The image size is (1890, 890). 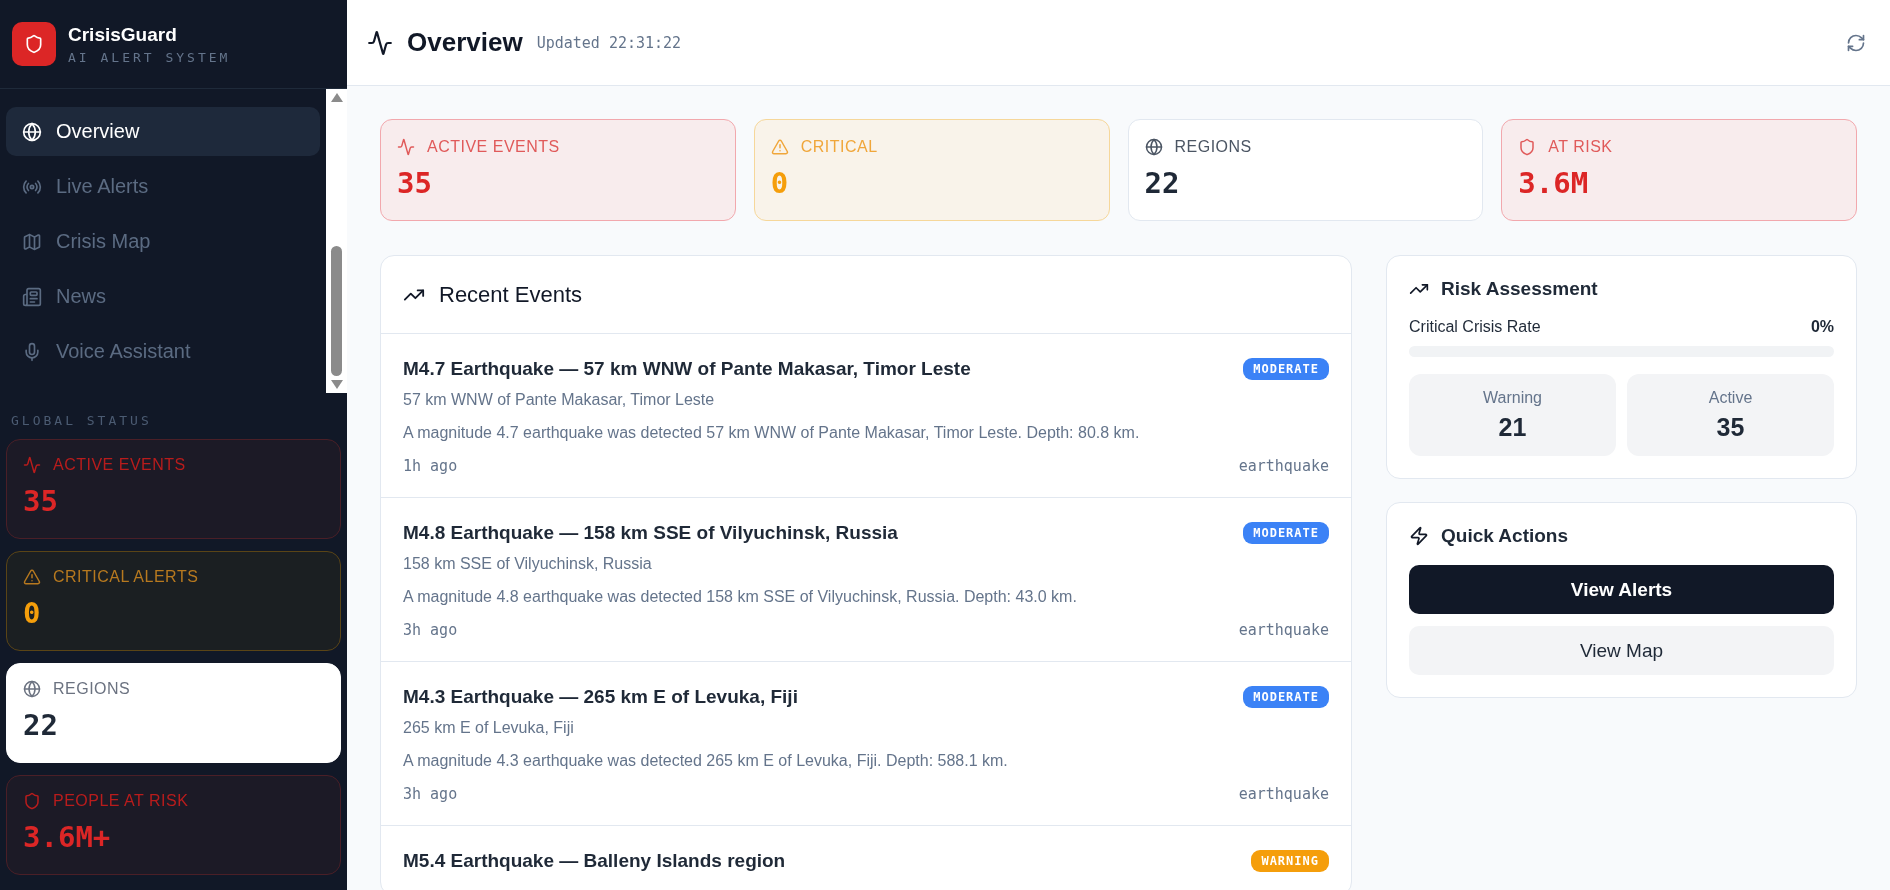 I want to click on status-value: 3.6M+, so click(x=67, y=837).